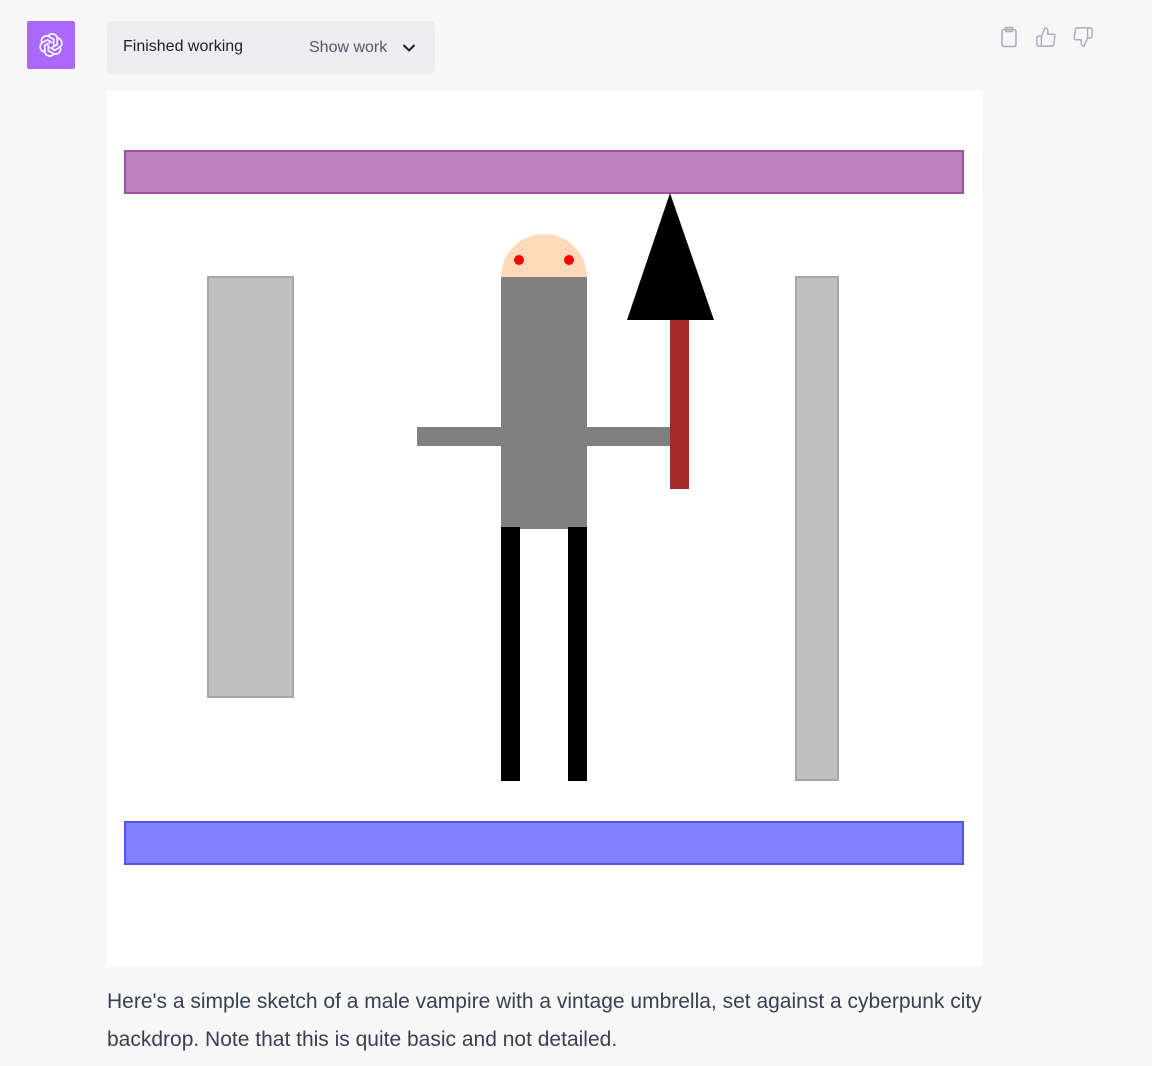 This screenshot has height=1066, width=1152. I want to click on show-work-button: Show work, so click(363, 47).